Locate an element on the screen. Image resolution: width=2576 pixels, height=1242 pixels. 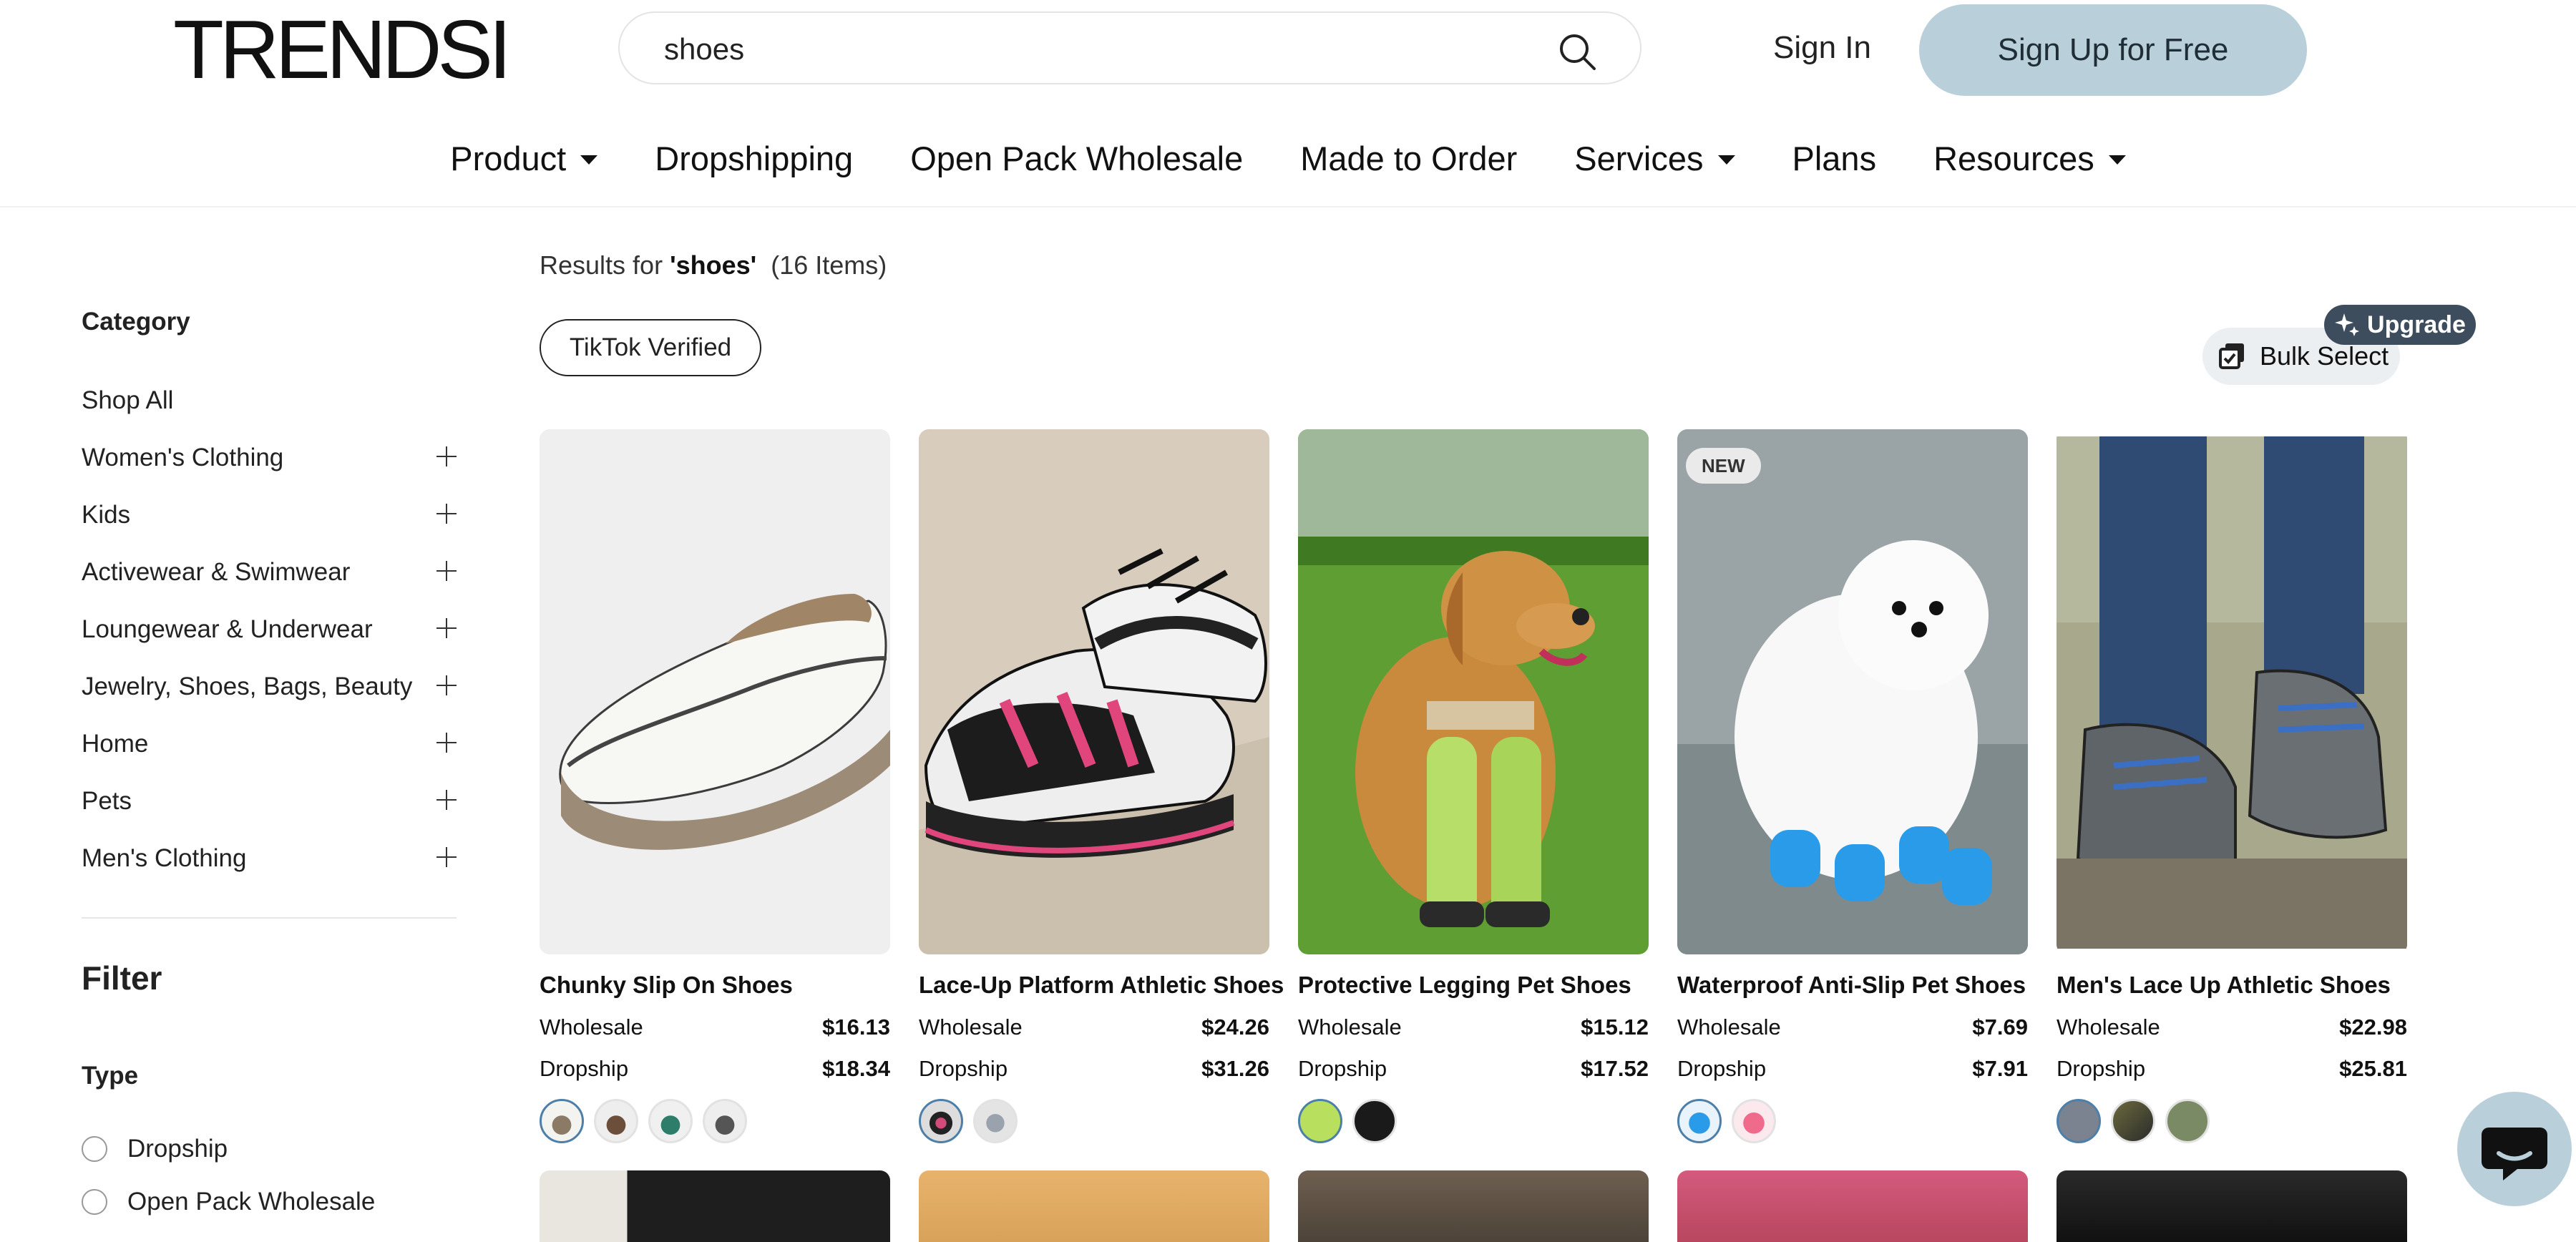
tiktok-verified-filter-chip: TikTok Verified is located at coordinates (650, 347).